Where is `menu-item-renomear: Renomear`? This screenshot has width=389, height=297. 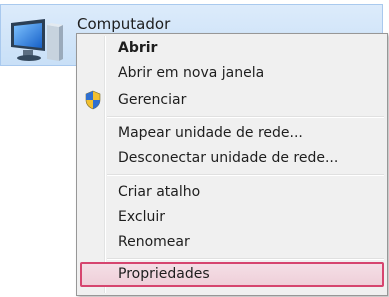 menu-item-renomear: Renomear is located at coordinates (232, 242).